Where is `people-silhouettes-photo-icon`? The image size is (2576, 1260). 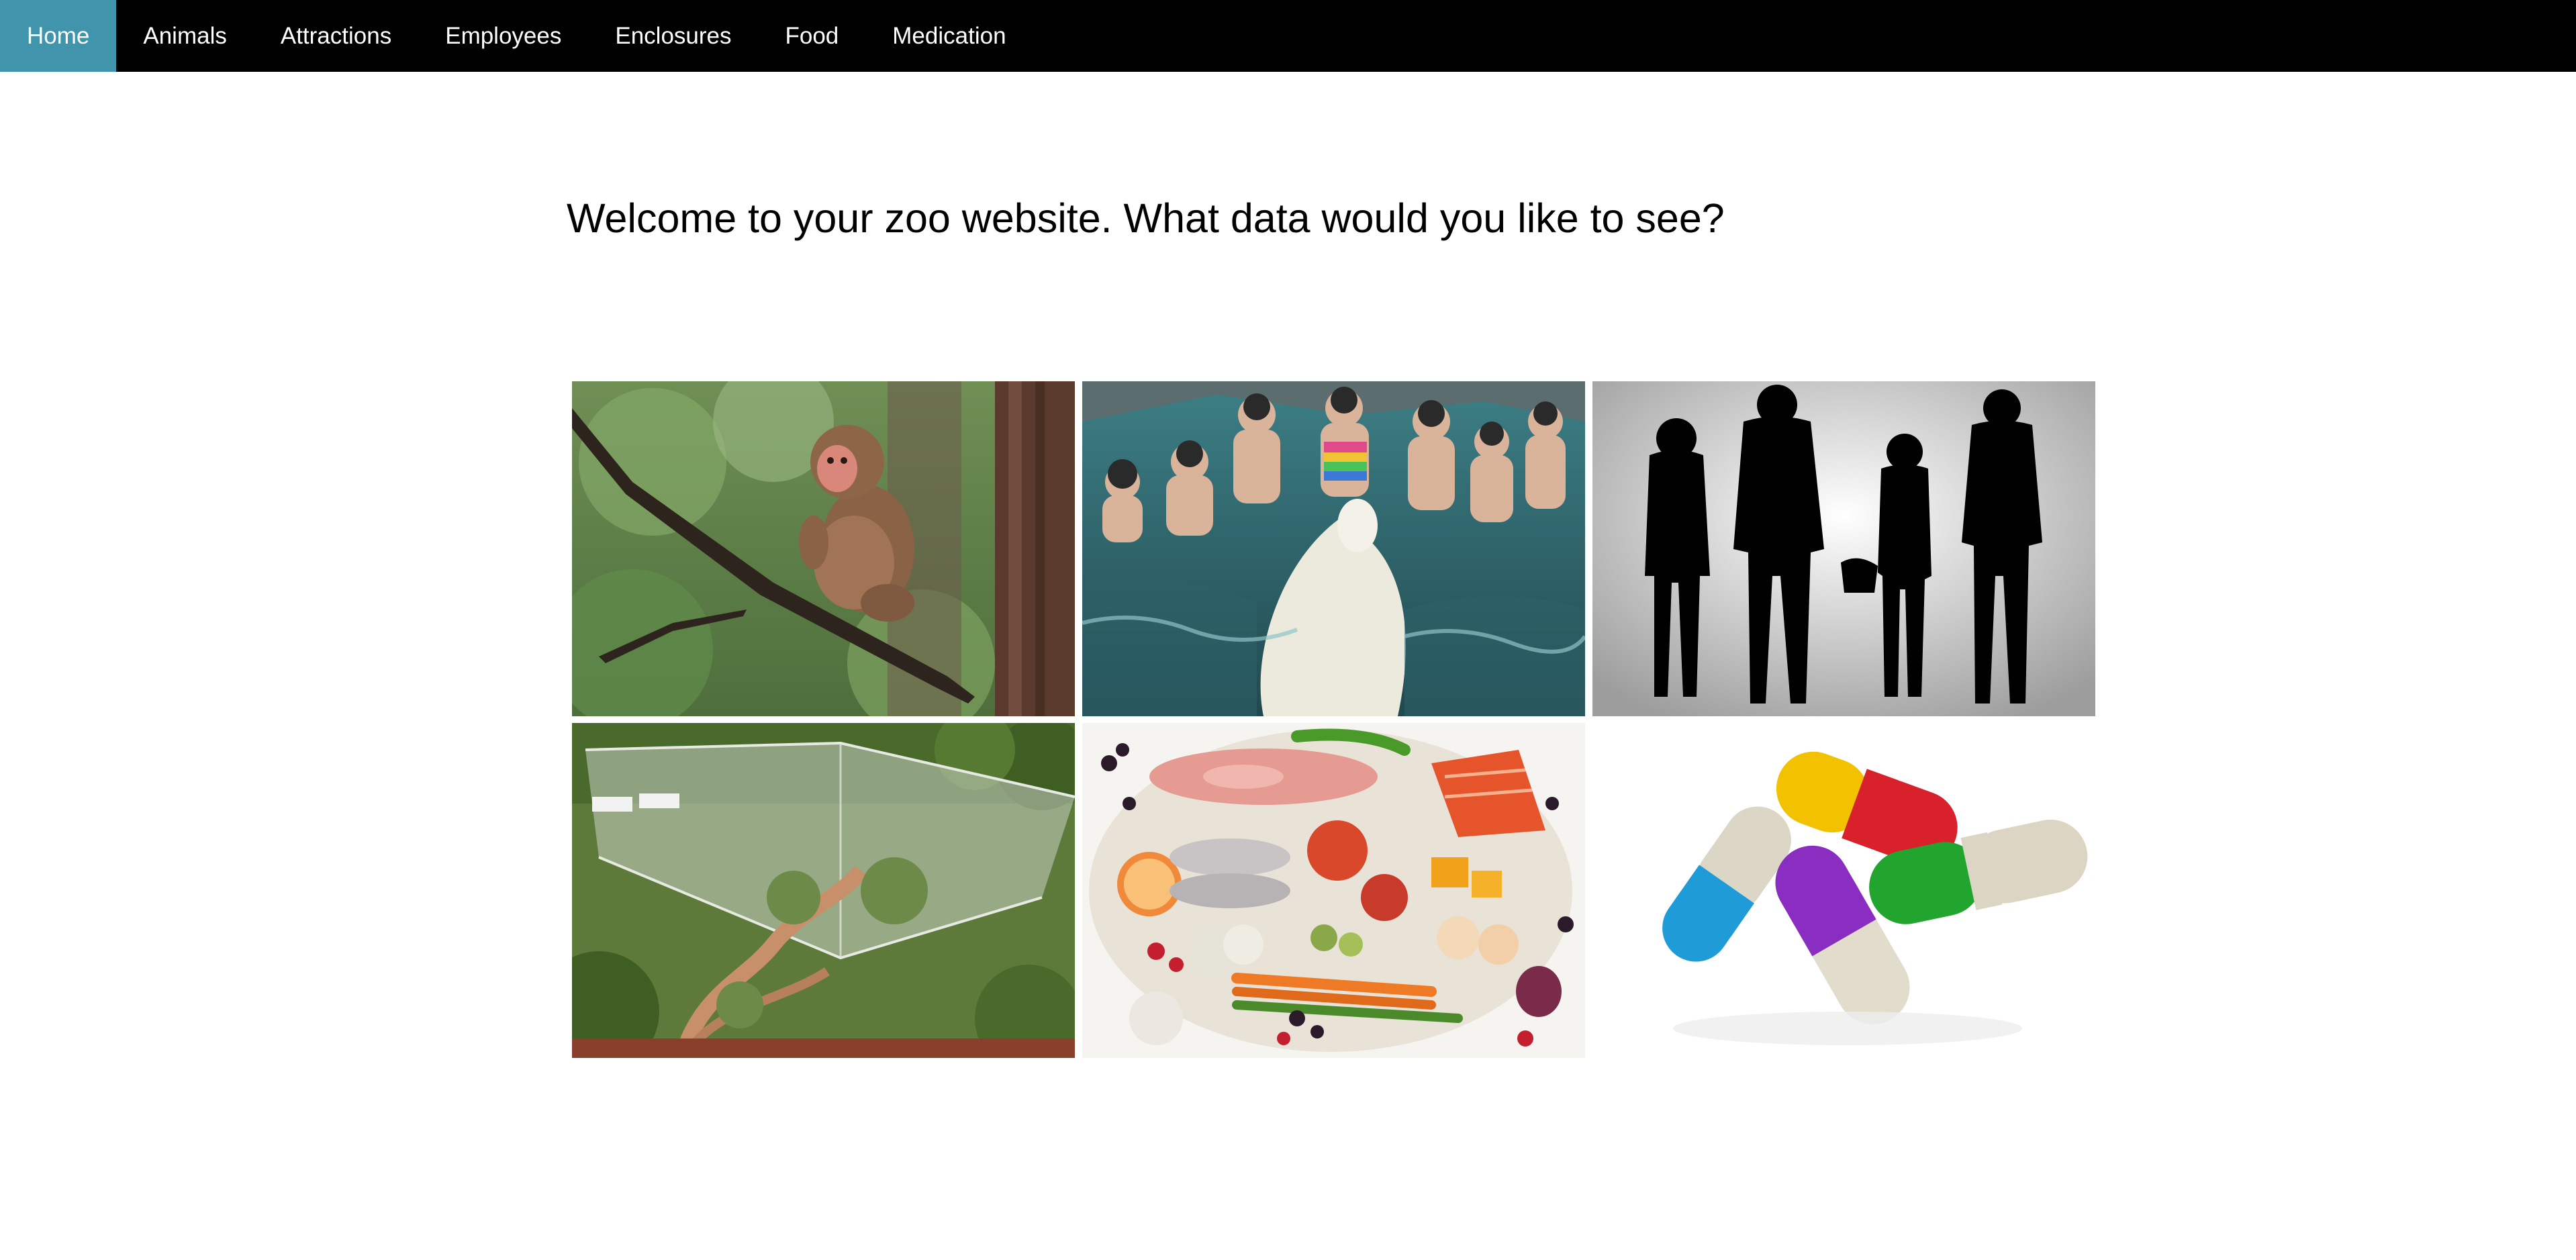 people-silhouettes-photo-icon is located at coordinates (1843, 548).